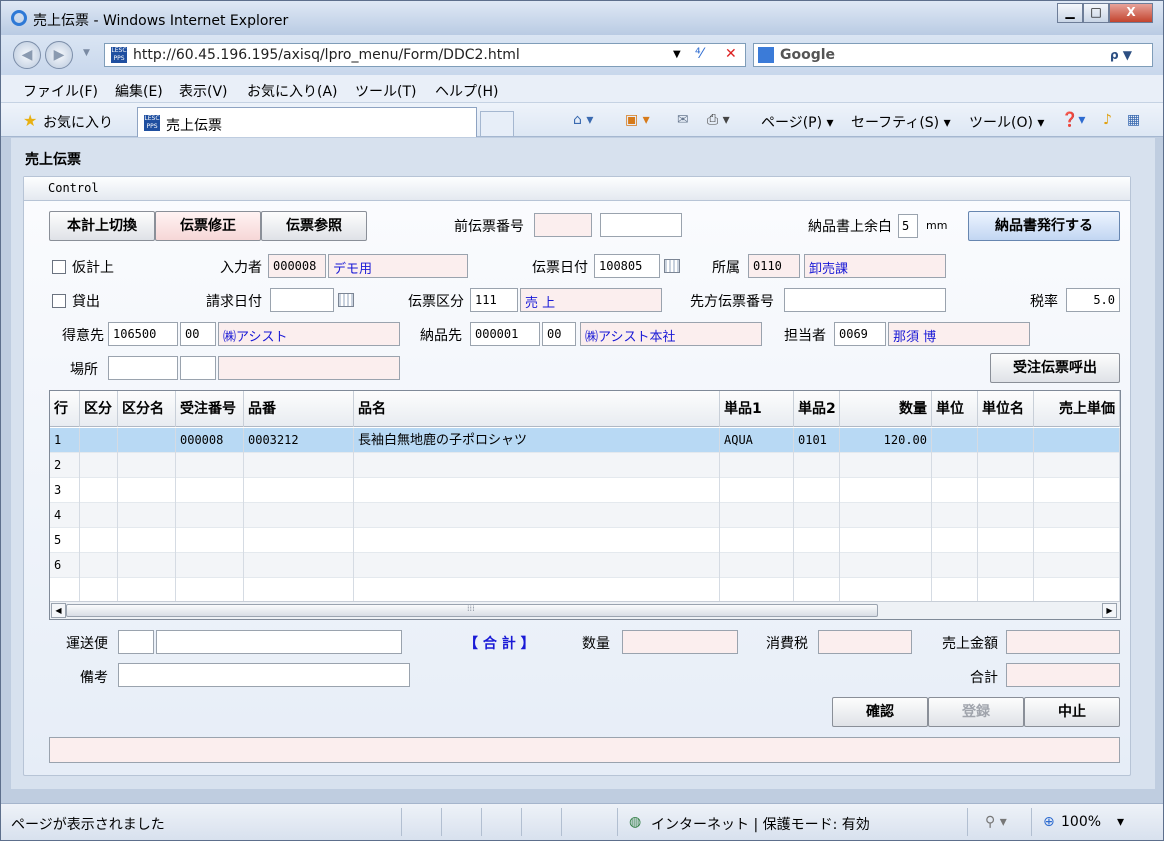  I want to click on remarks-field, so click(264, 675).